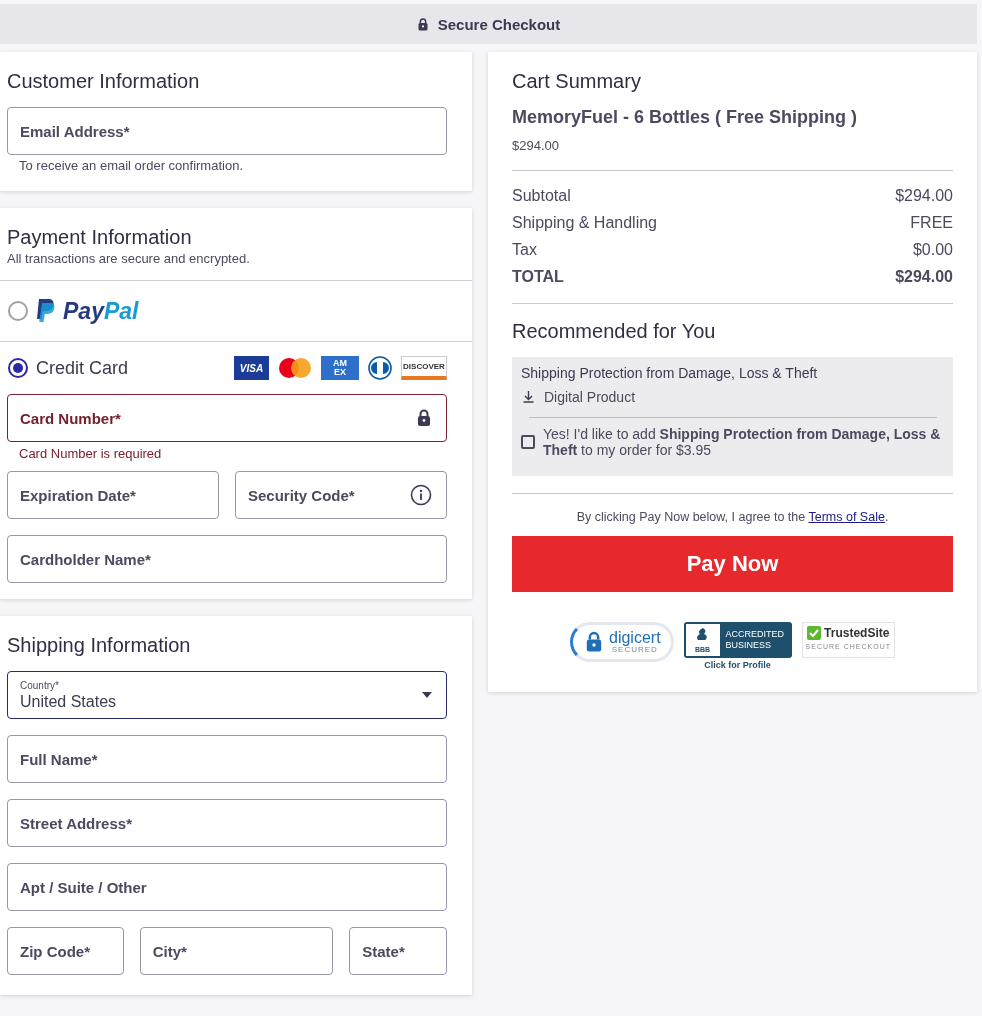 The width and height of the screenshot is (982, 1016). What do you see at coordinates (846, 517) in the screenshot?
I see `terms-link: Terms of Sale` at bounding box center [846, 517].